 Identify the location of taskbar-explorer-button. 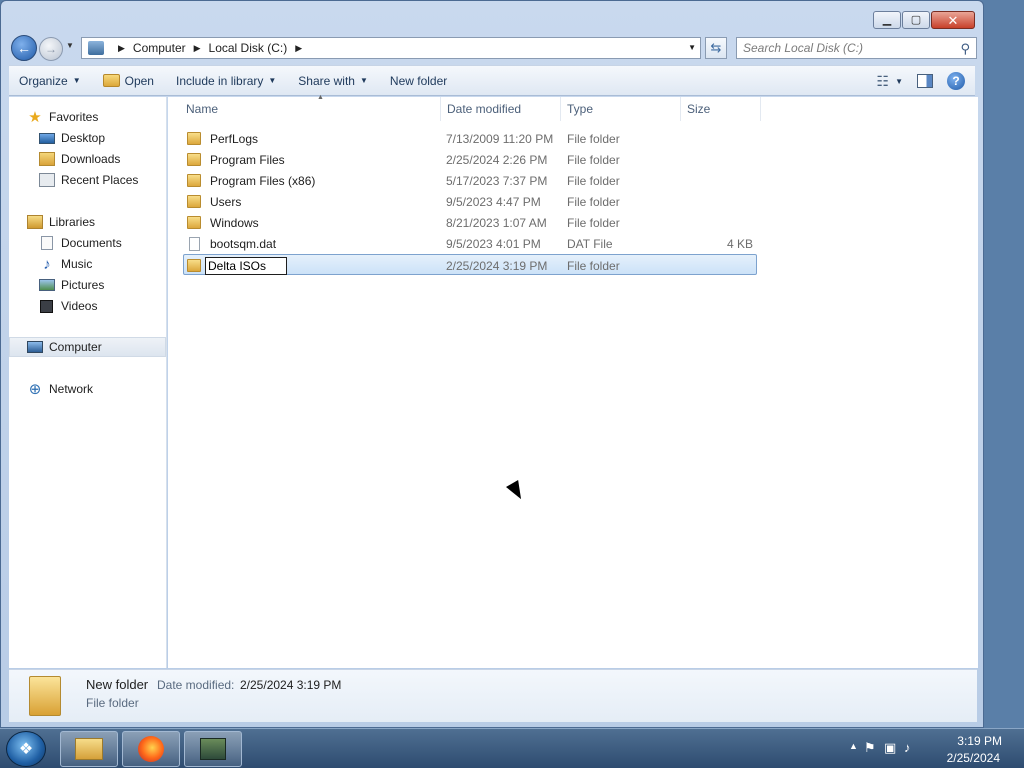
(89, 749).